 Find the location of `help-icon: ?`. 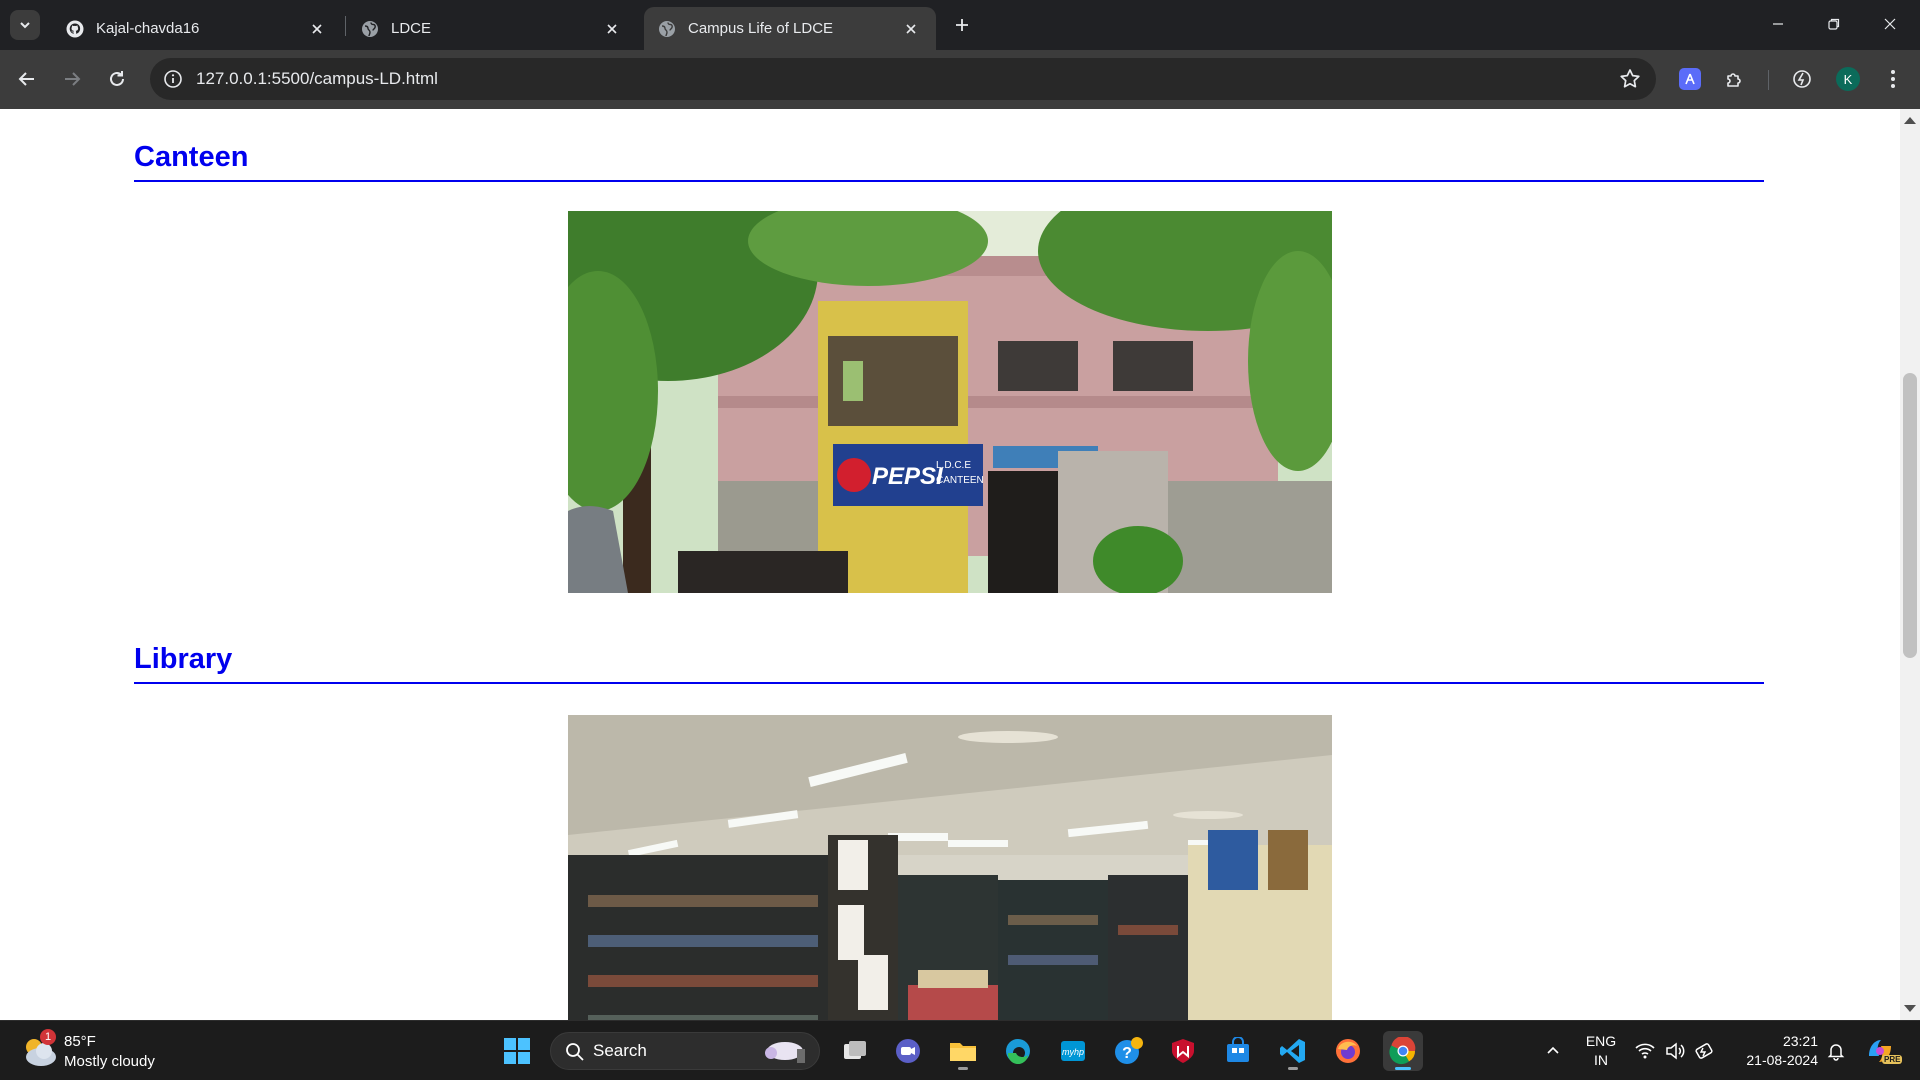

help-icon: ? is located at coordinates (1129, 1050).